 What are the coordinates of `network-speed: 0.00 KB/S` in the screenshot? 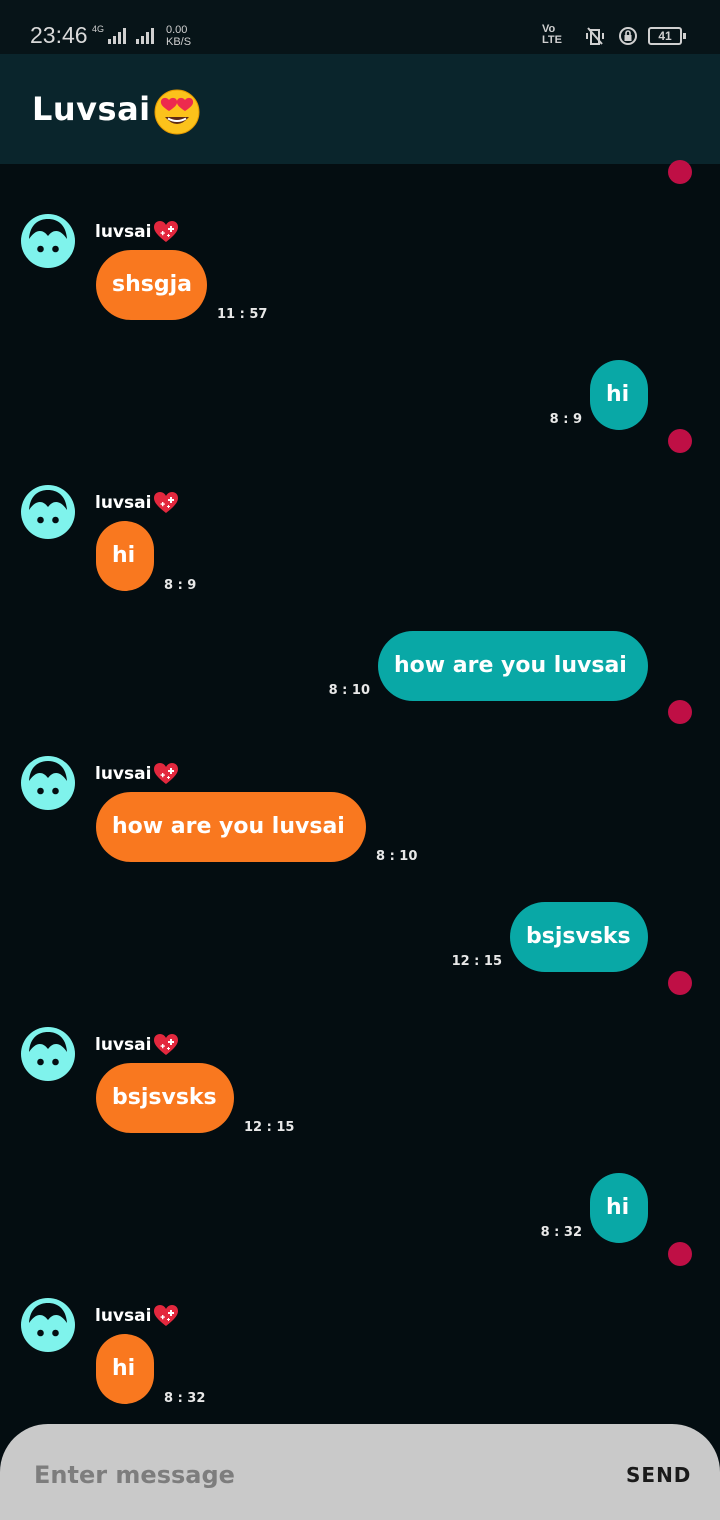 It's located at (178, 36).